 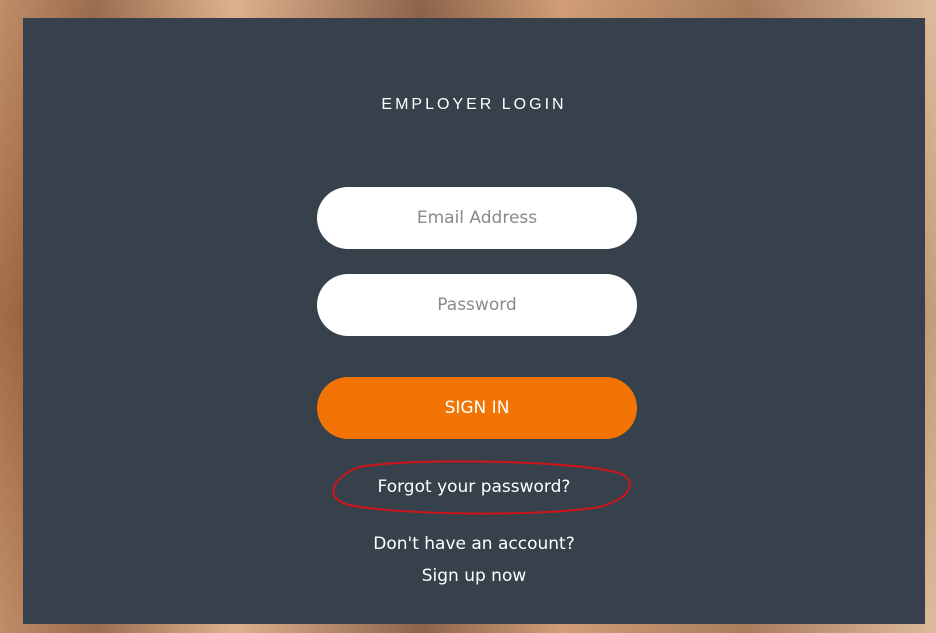 What do you see at coordinates (477, 218) in the screenshot?
I see `email-field` at bounding box center [477, 218].